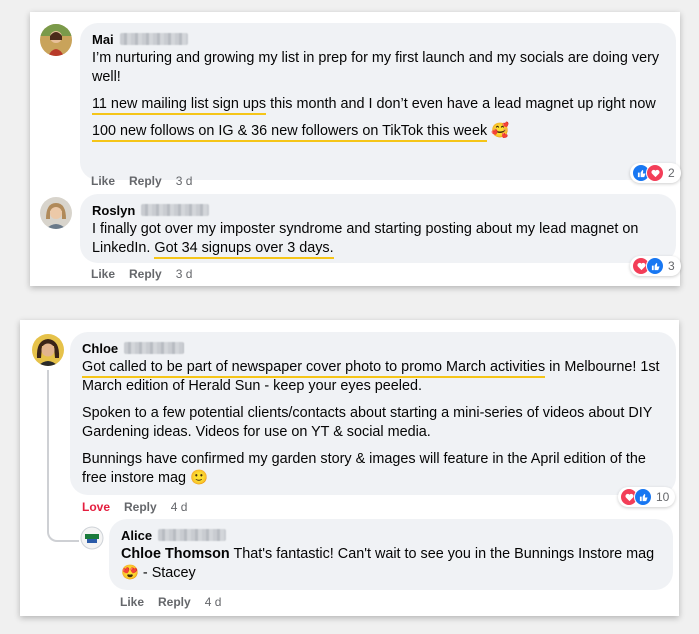 The height and width of the screenshot is (634, 699). I want to click on avatar-roslyn, so click(56, 213).